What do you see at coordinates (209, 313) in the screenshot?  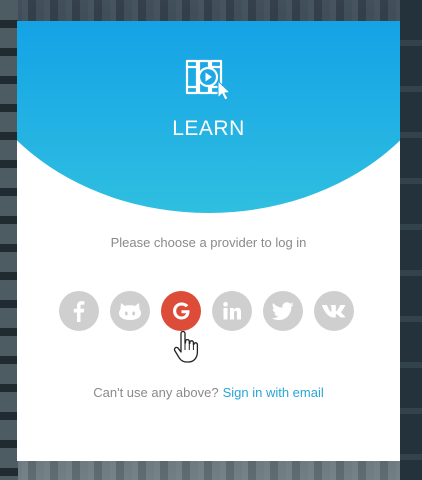 I see `provider-list` at bounding box center [209, 313].